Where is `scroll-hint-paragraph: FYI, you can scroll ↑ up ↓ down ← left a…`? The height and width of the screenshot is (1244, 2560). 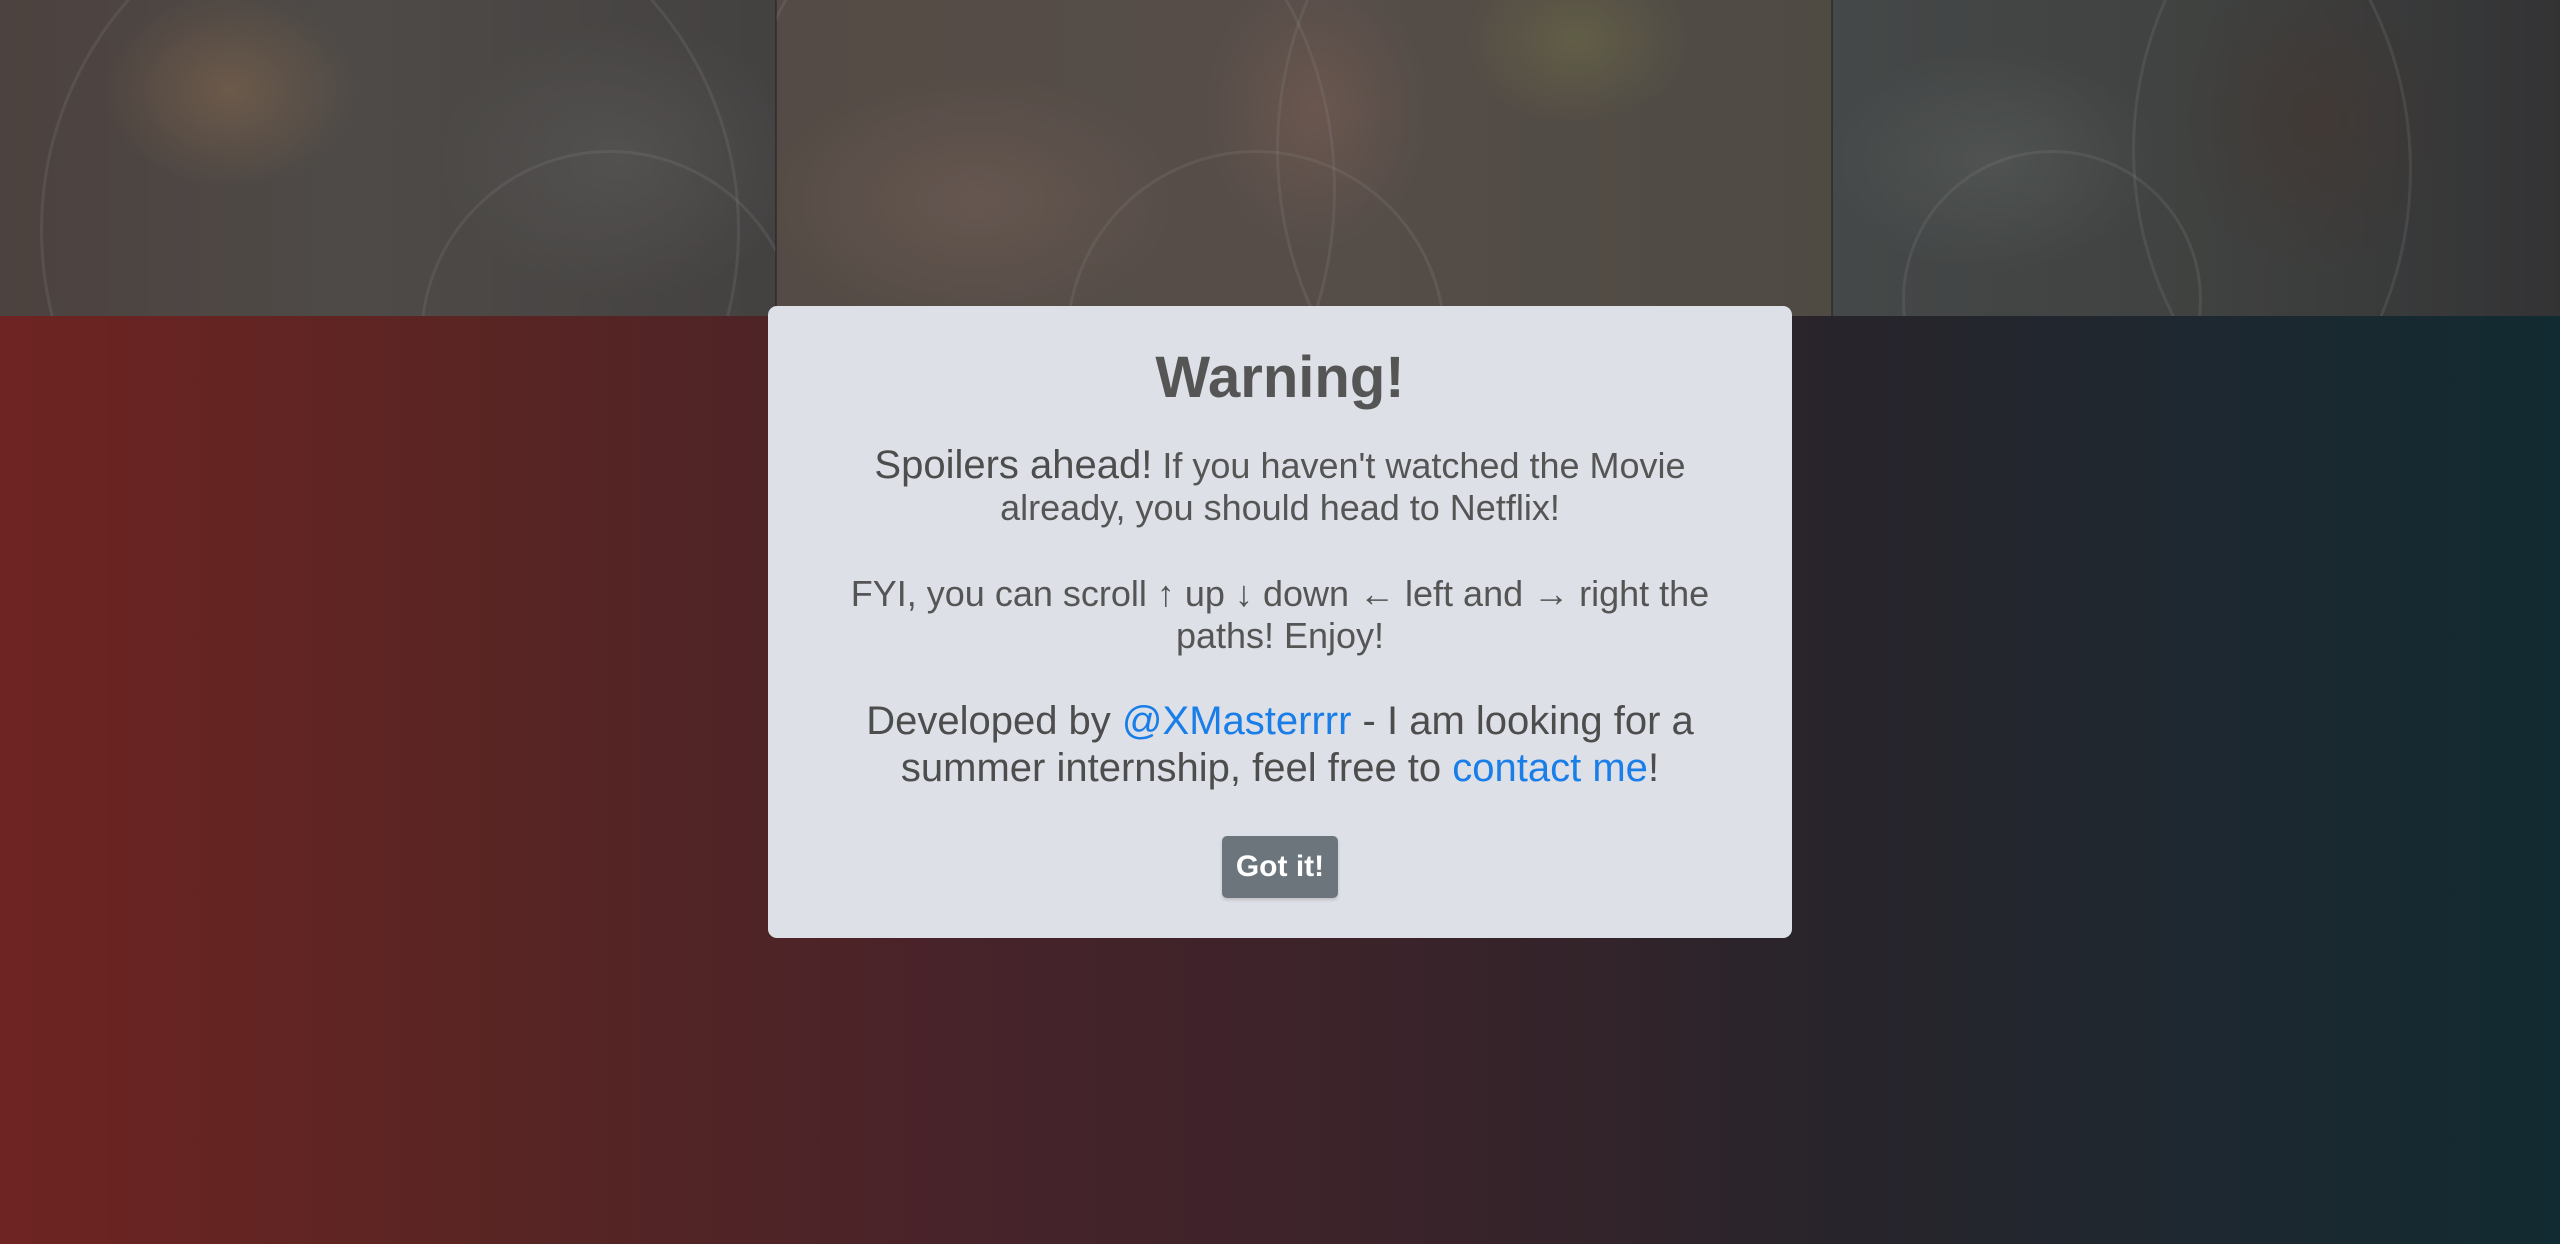
scroll-hint-paragraph: FYI, you can scroll ↑ up ↓ down ← left a… is located at coordinates (1280, 615).